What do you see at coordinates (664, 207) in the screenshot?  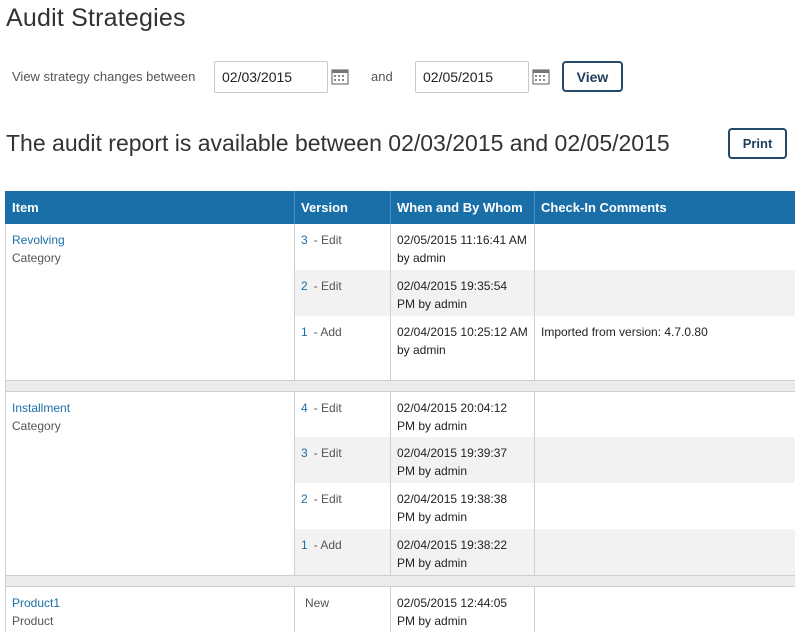 I see `column-header-comments: Check-In Comments` at bounding box center [664, 207].